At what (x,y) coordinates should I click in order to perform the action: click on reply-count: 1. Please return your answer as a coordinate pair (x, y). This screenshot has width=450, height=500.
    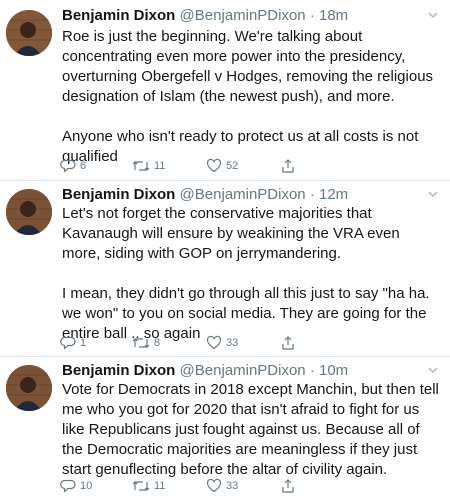
    Looking at the image, I should click on (83, 343).